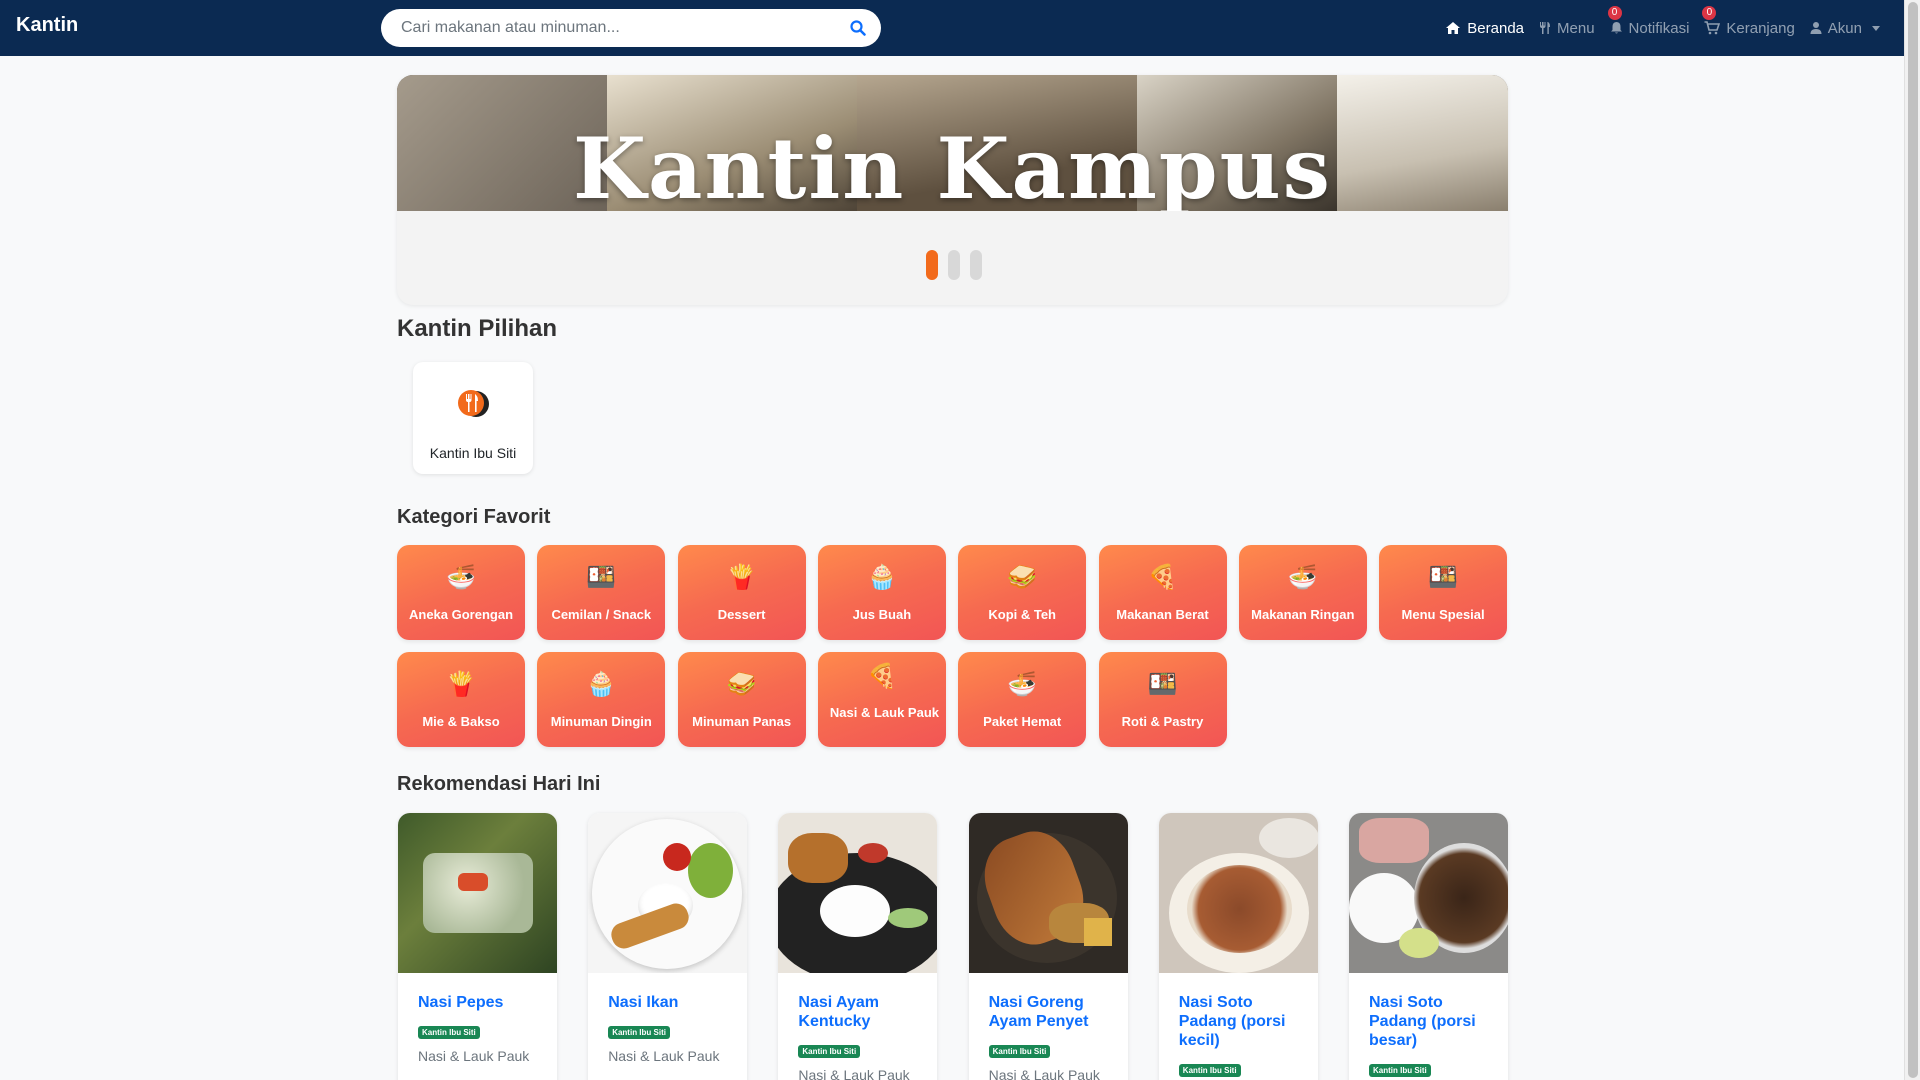  What do you see at coordinates (474, 517) in the screenshot?
I see `section-title-categories: Kategori Favorit` at bounding box center [474, 517].